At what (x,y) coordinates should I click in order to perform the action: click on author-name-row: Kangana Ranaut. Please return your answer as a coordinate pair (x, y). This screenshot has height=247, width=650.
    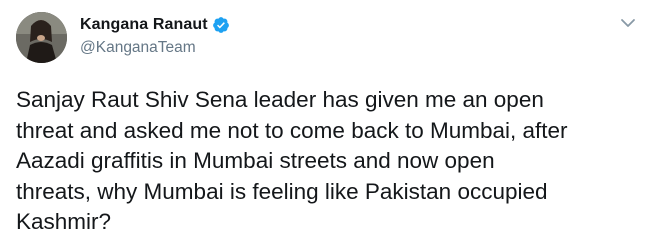
    Looking at the image, I should click on (155, 25).